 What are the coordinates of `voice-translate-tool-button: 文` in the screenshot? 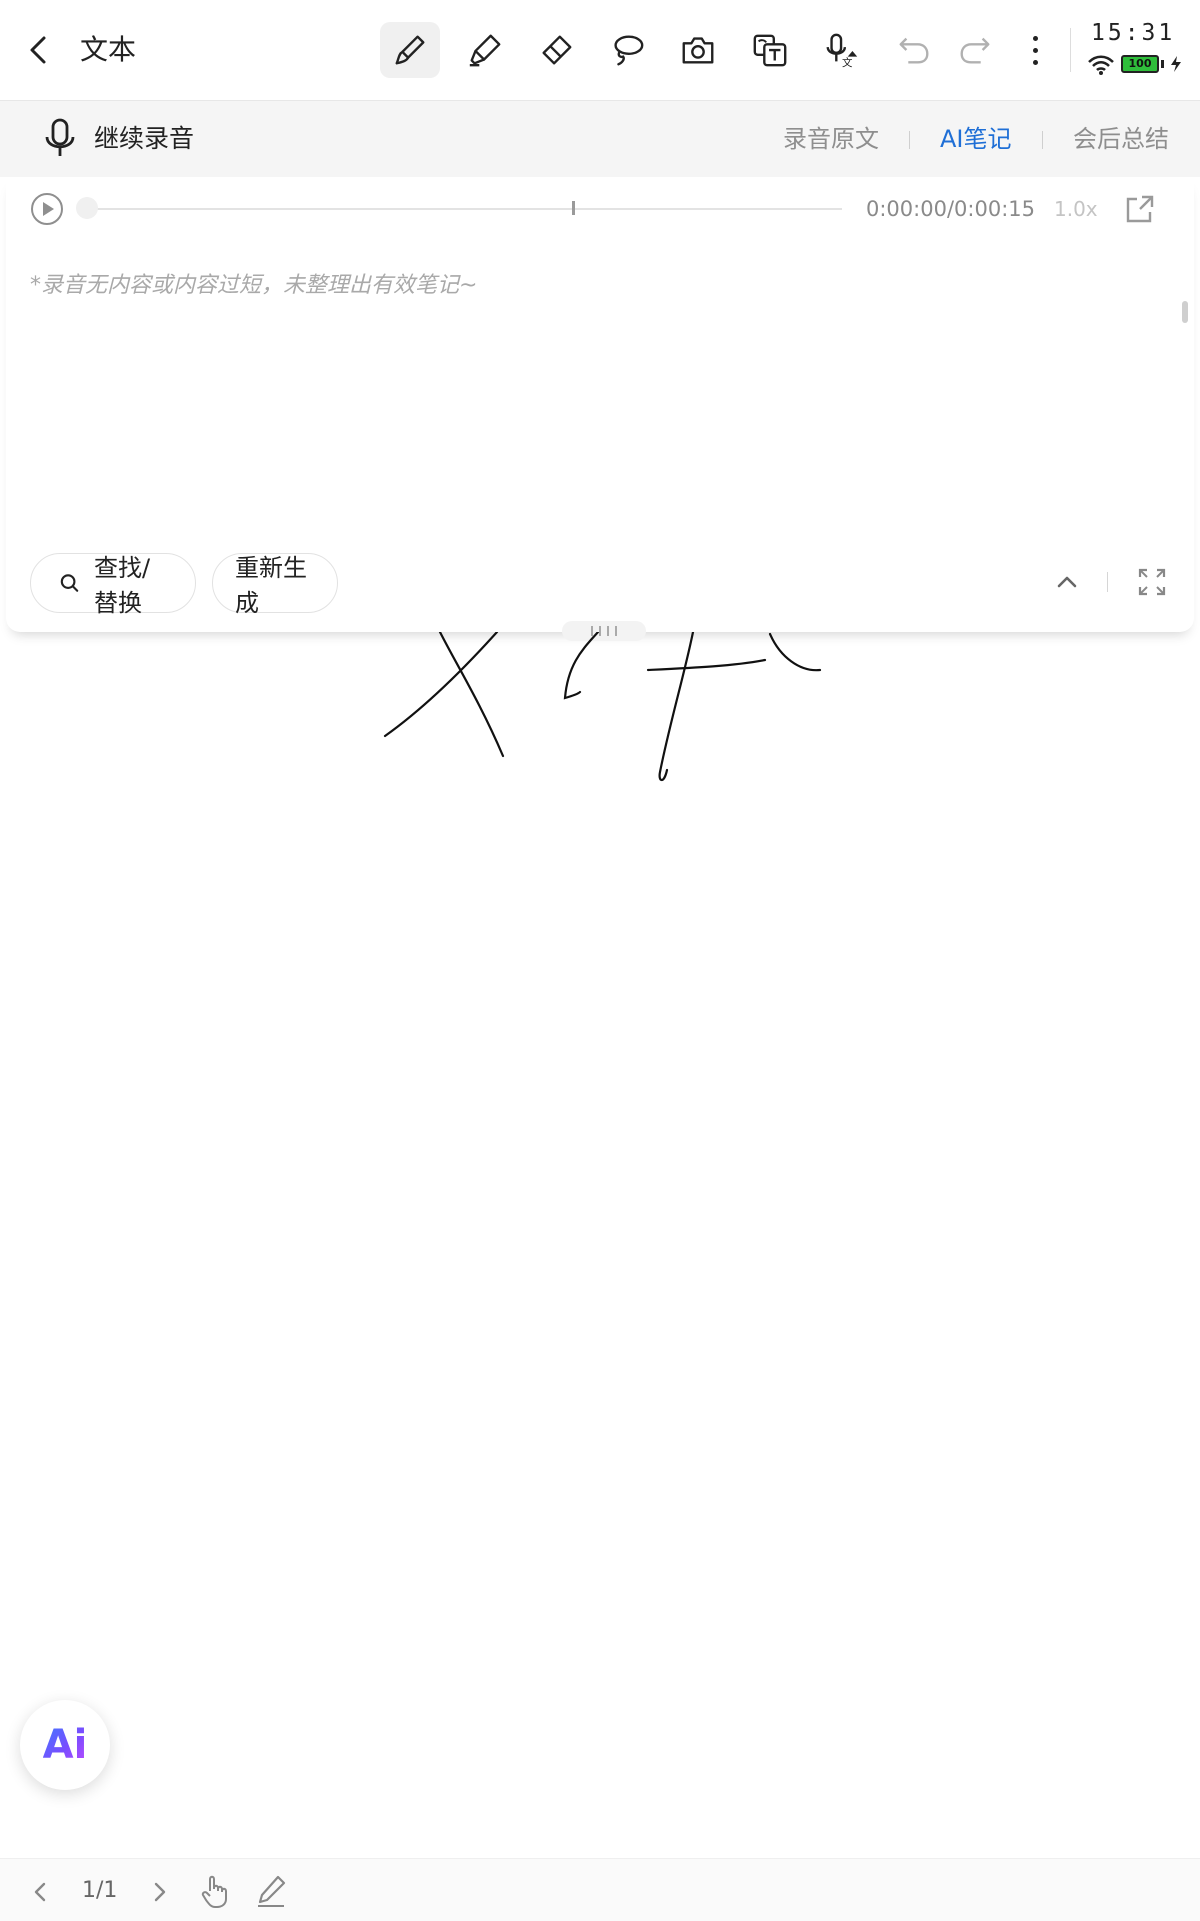 It's located at (842, 50).